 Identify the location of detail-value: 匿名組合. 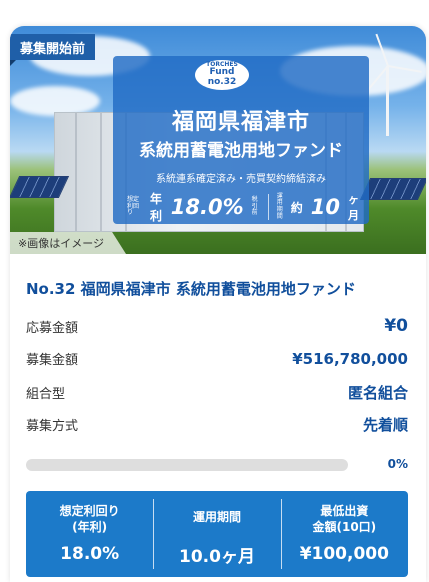
(377, 393).